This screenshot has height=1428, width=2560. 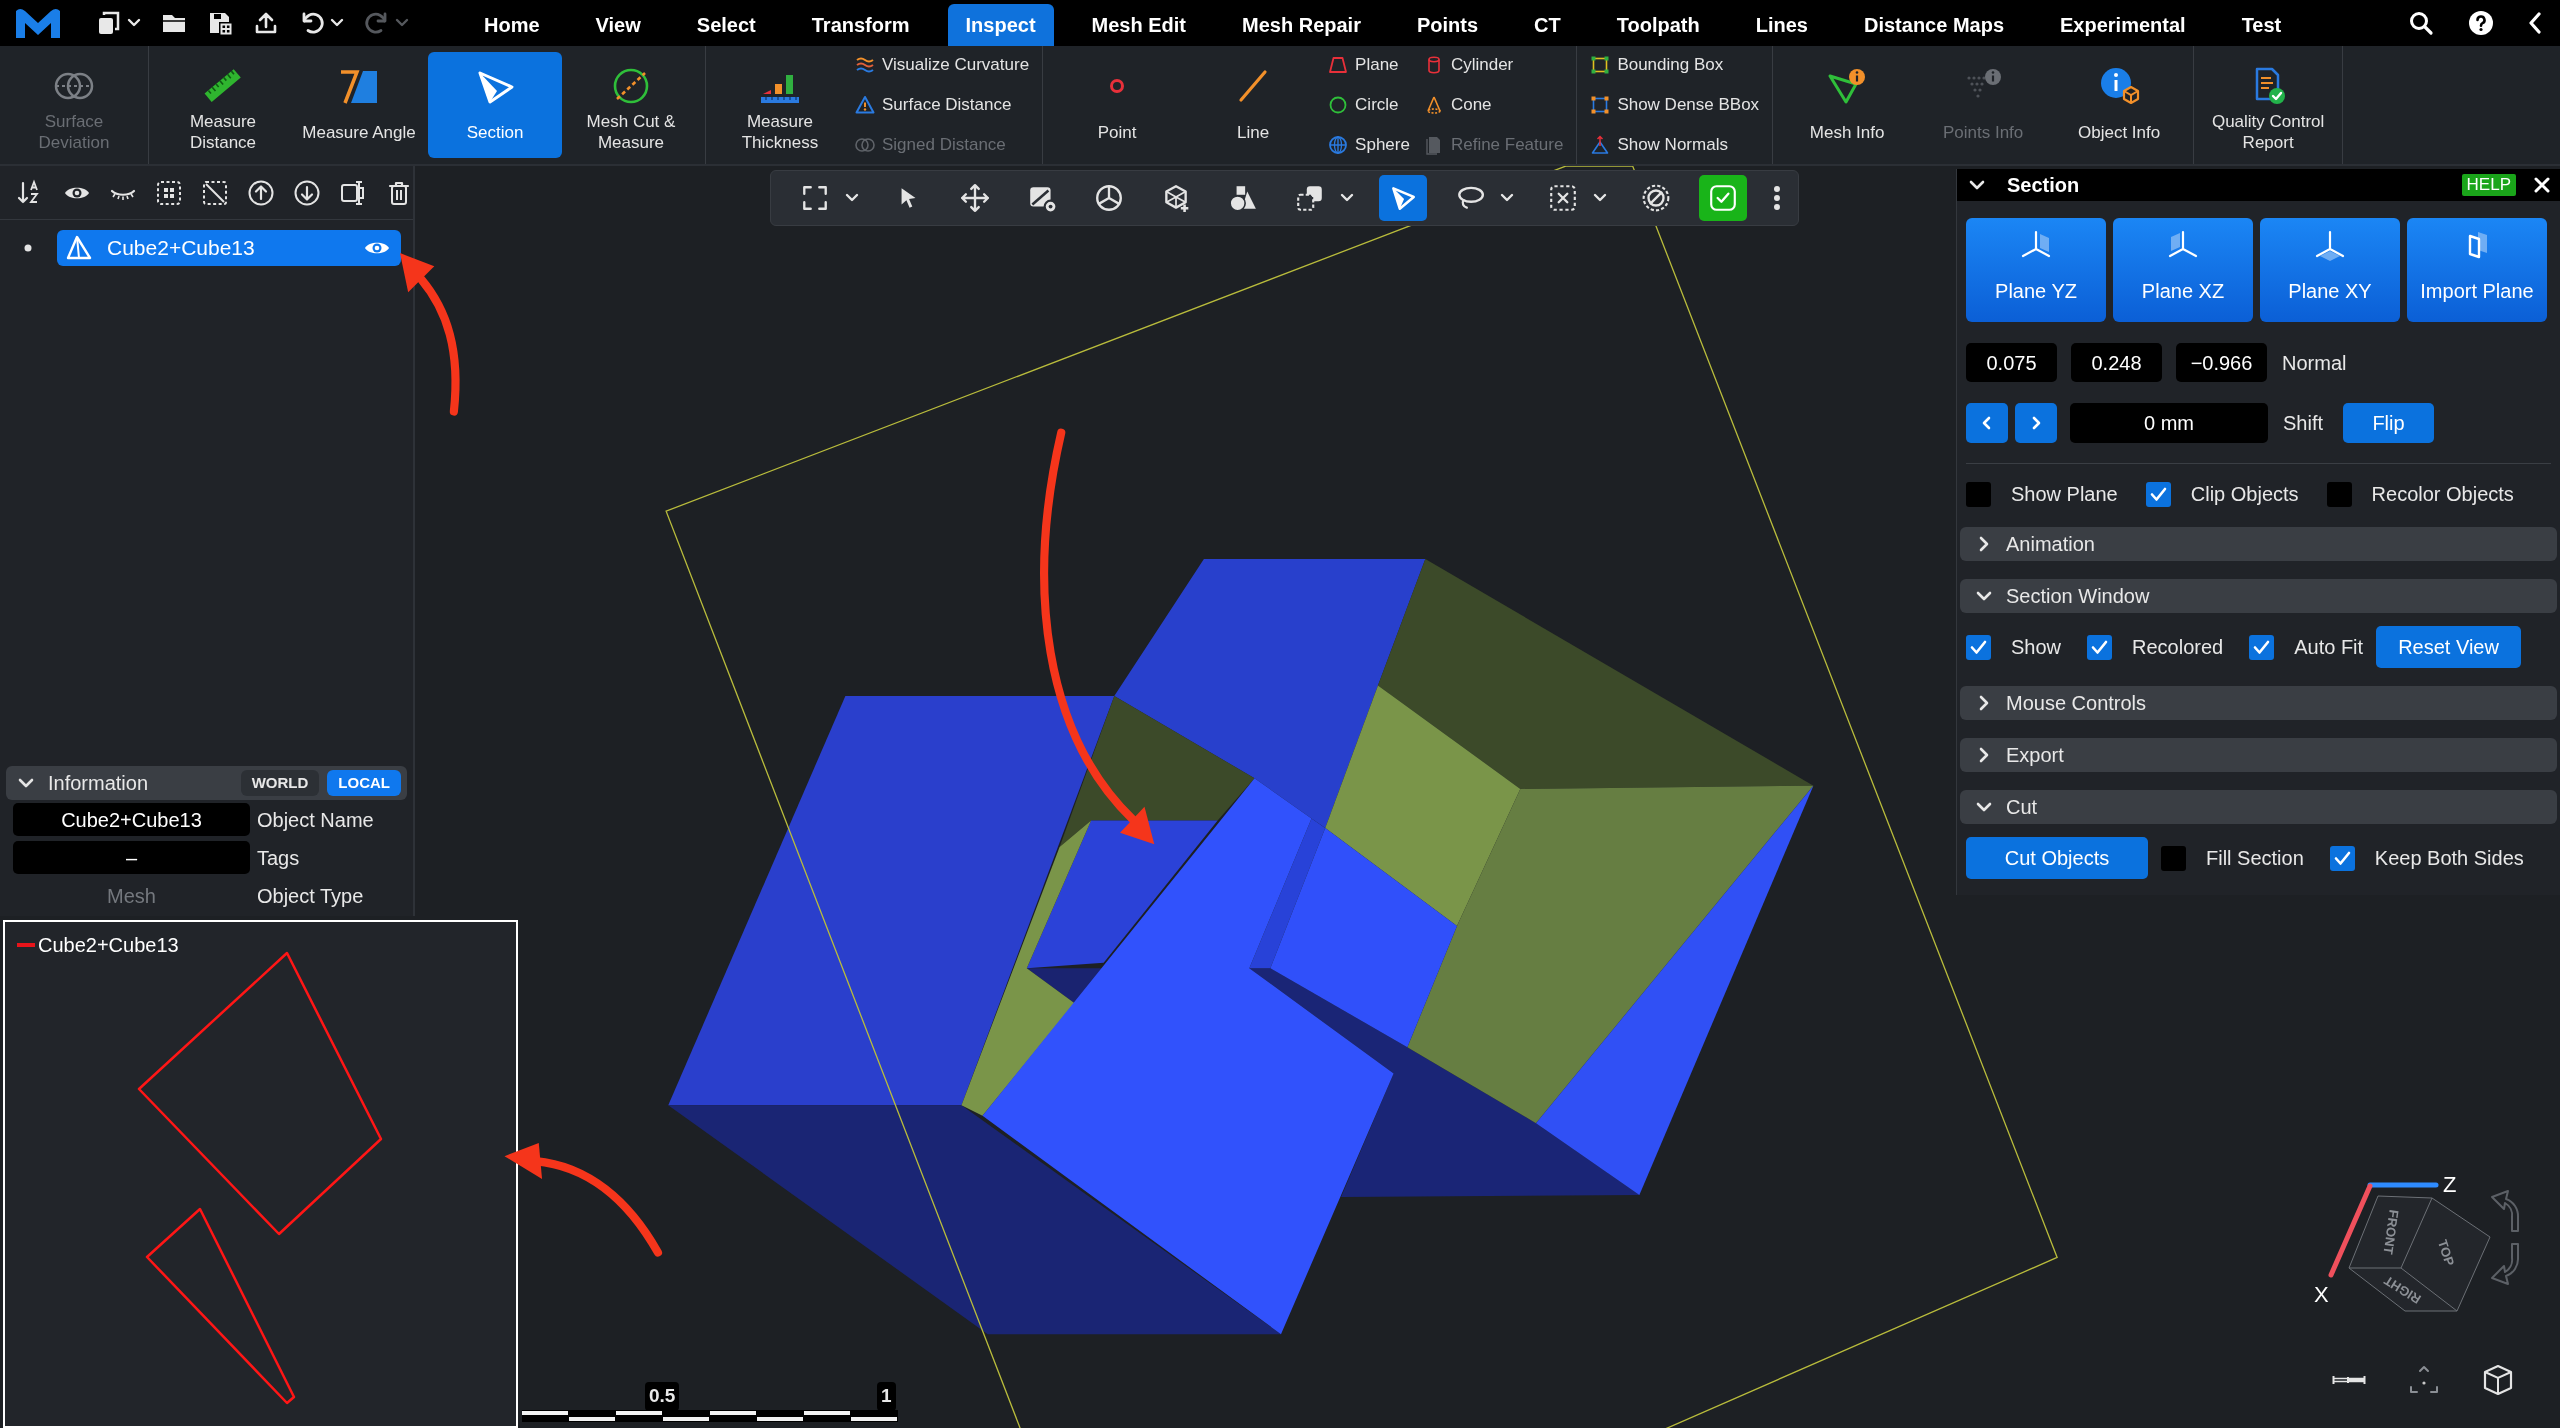 I want to click on ribbon-button: Plane, so click(x=1369, y=65).